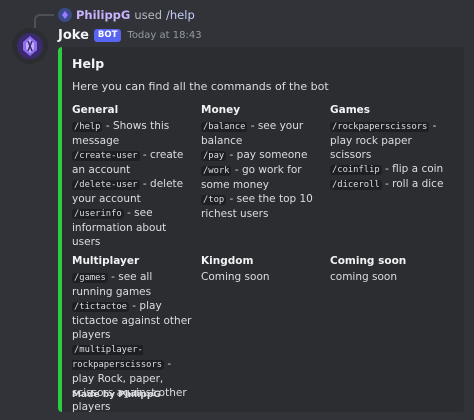 Image resolution: width=474 pixels, height=420 pixels. Describe the element at coordinates (394, 334) in the screenshot. I see `embed-field: Coming soon coming soon` at that location.